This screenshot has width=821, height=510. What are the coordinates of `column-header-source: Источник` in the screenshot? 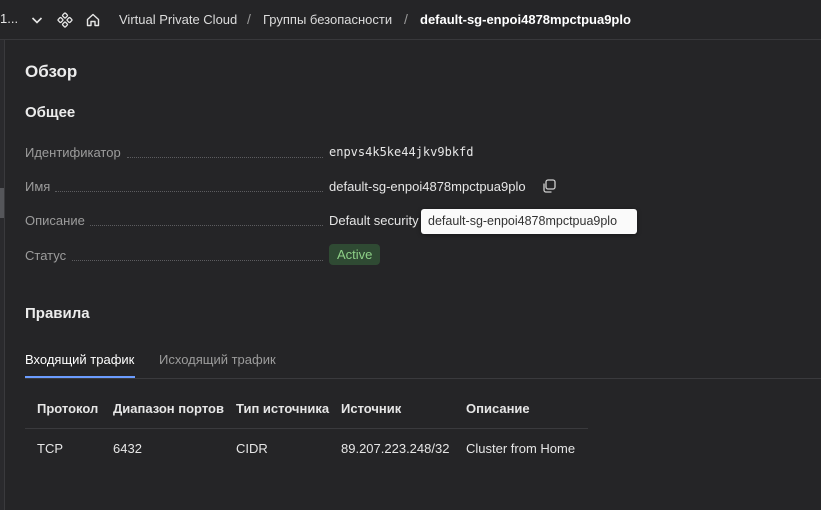 It's located at (371, 408).